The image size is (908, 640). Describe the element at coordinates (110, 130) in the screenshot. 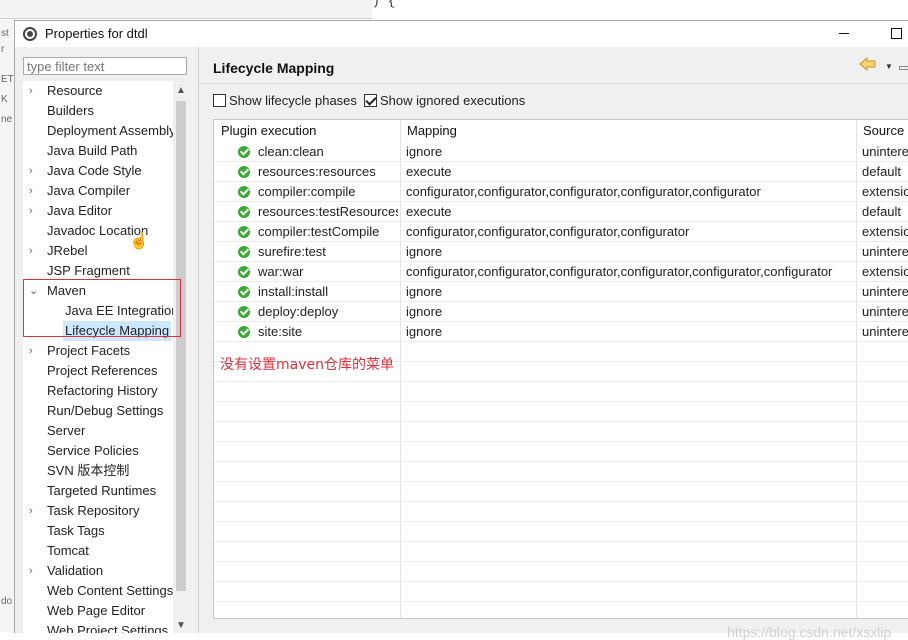

I see `tree-item-label: Deployment Assembly` at that location.